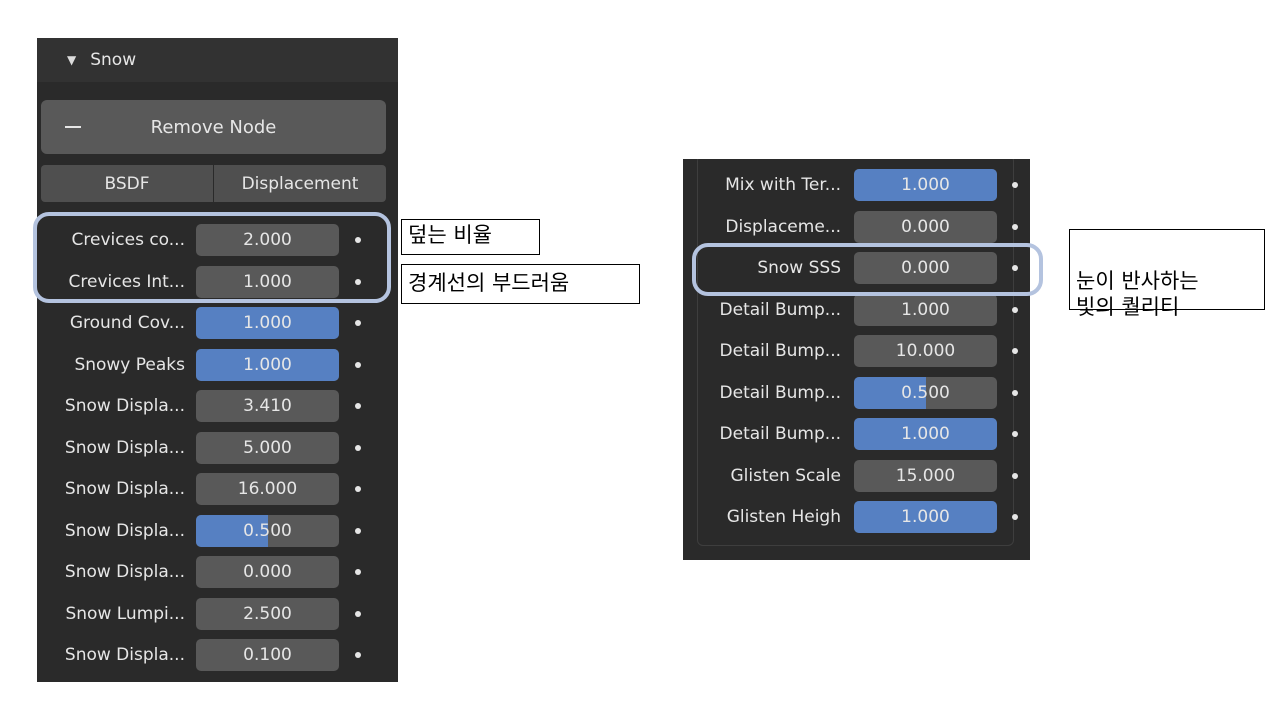 The width and height of the screenshot is (1280, 720). Describe the element at coordinates (450, 235) in the screenshot. I see `annotation-crevice-coverage-text: 덮는 비율` at that location.